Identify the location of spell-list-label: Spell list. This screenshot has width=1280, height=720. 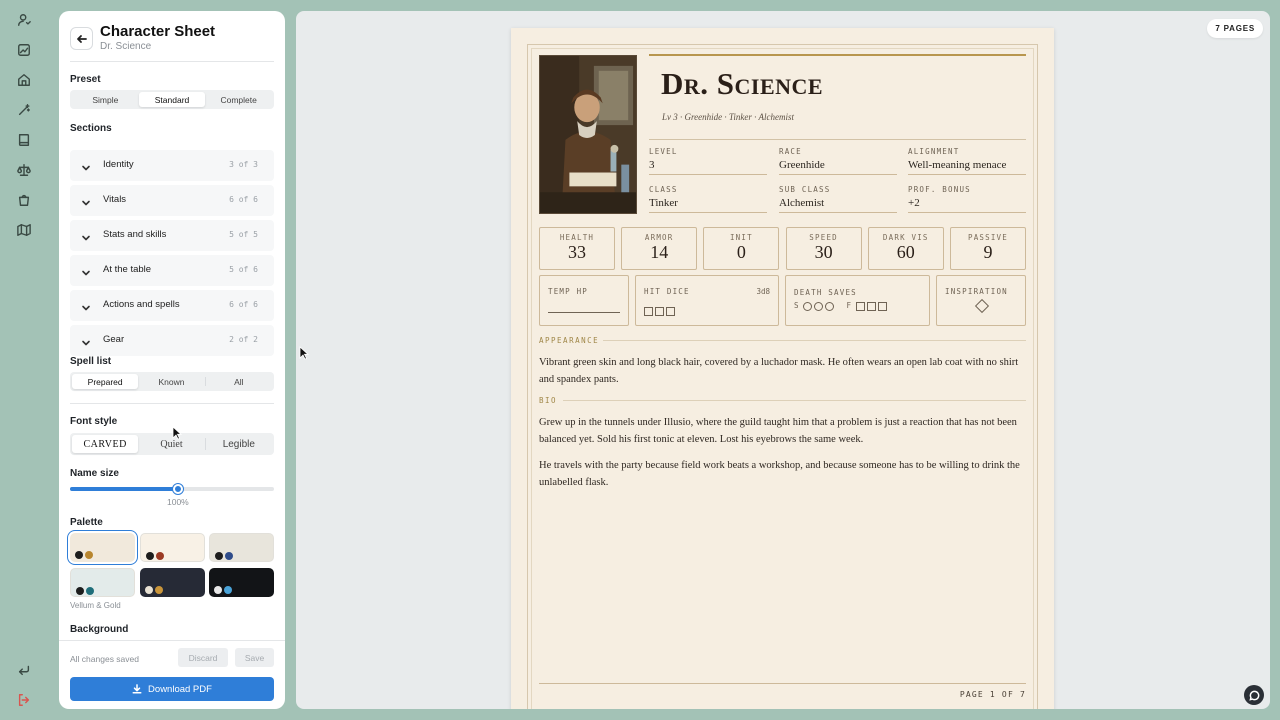
(91, 361).